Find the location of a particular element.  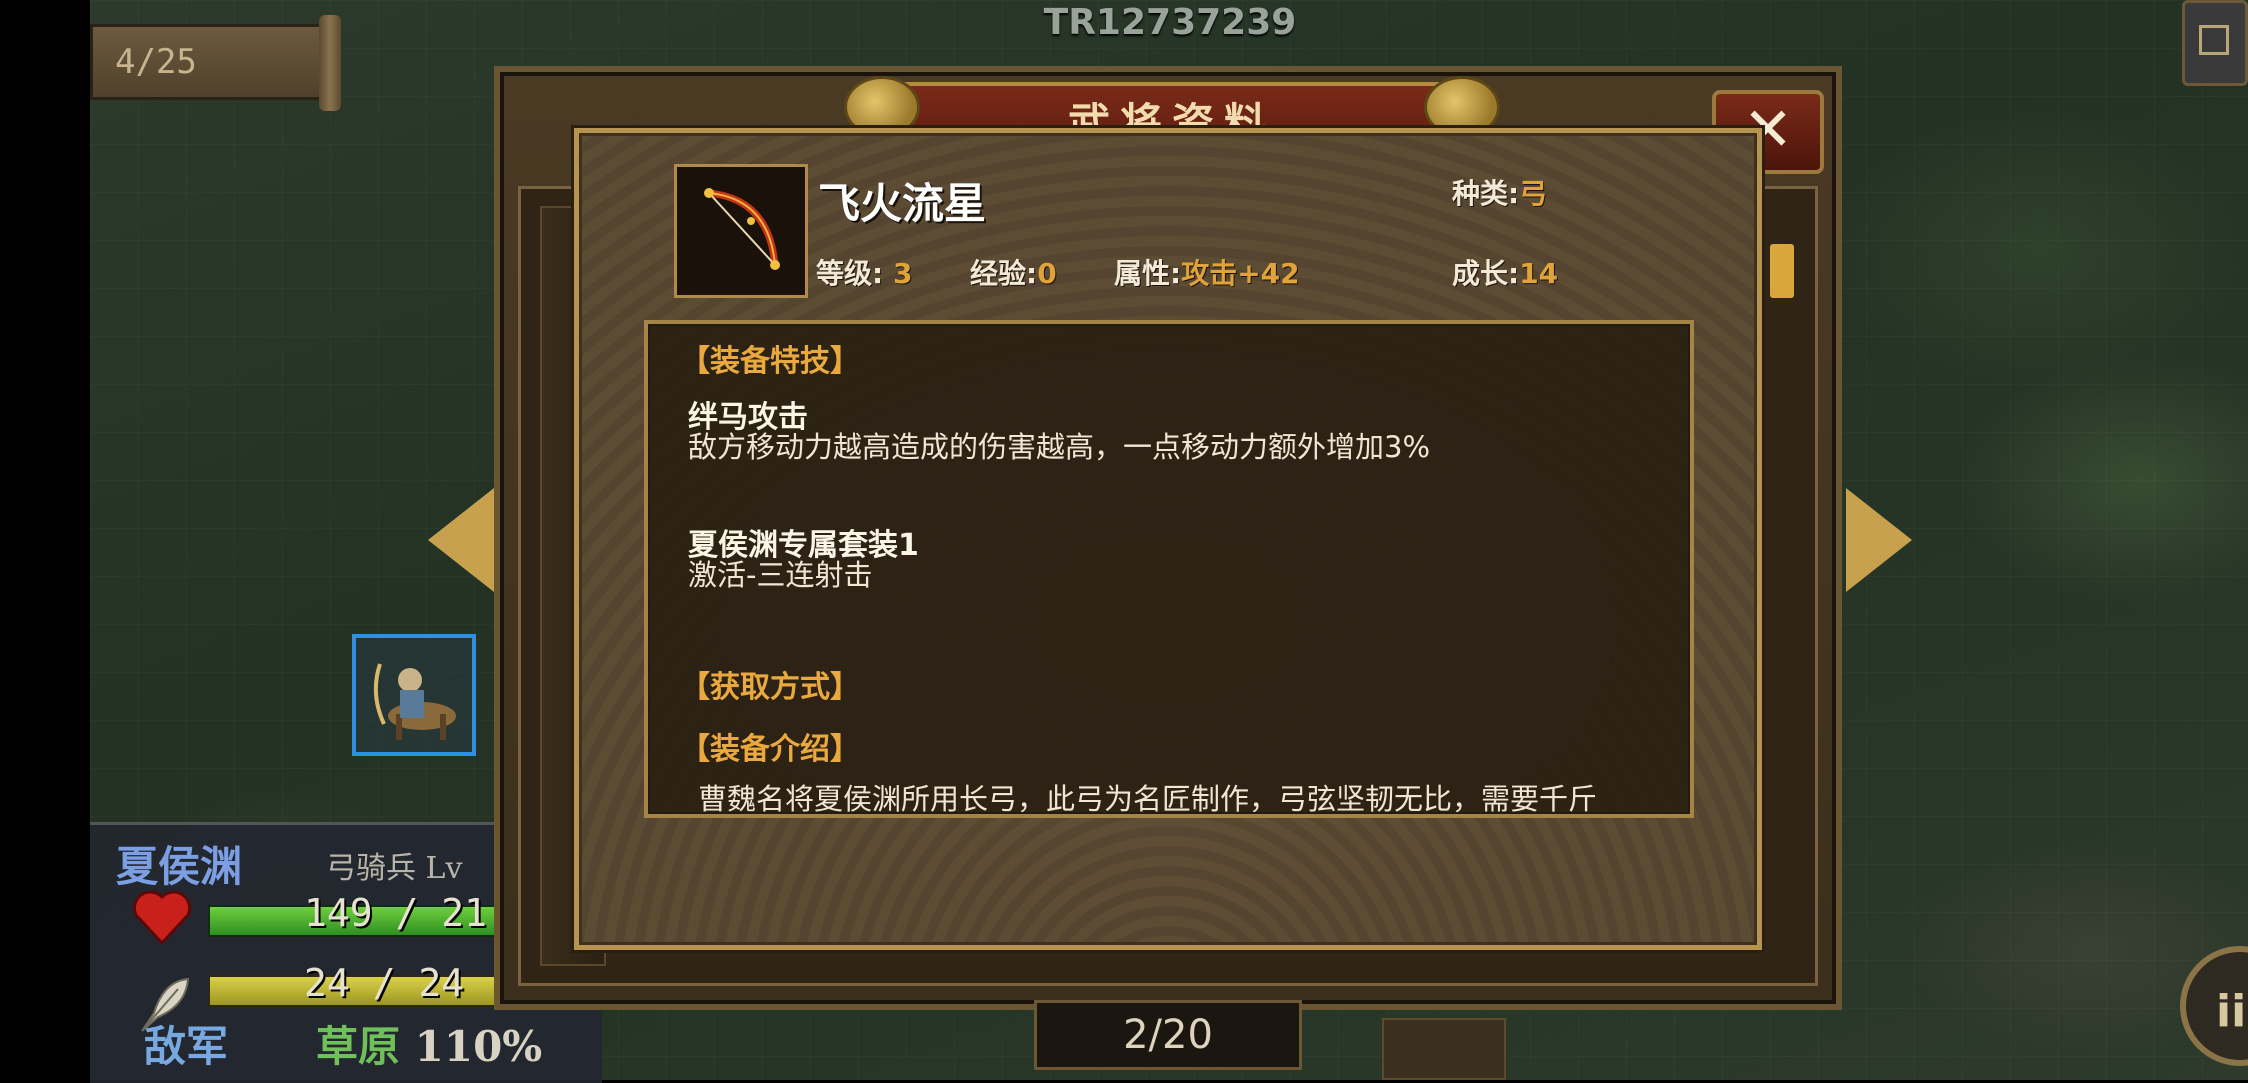

item-growth-value: 14 is located at coordinates (1539, 273).